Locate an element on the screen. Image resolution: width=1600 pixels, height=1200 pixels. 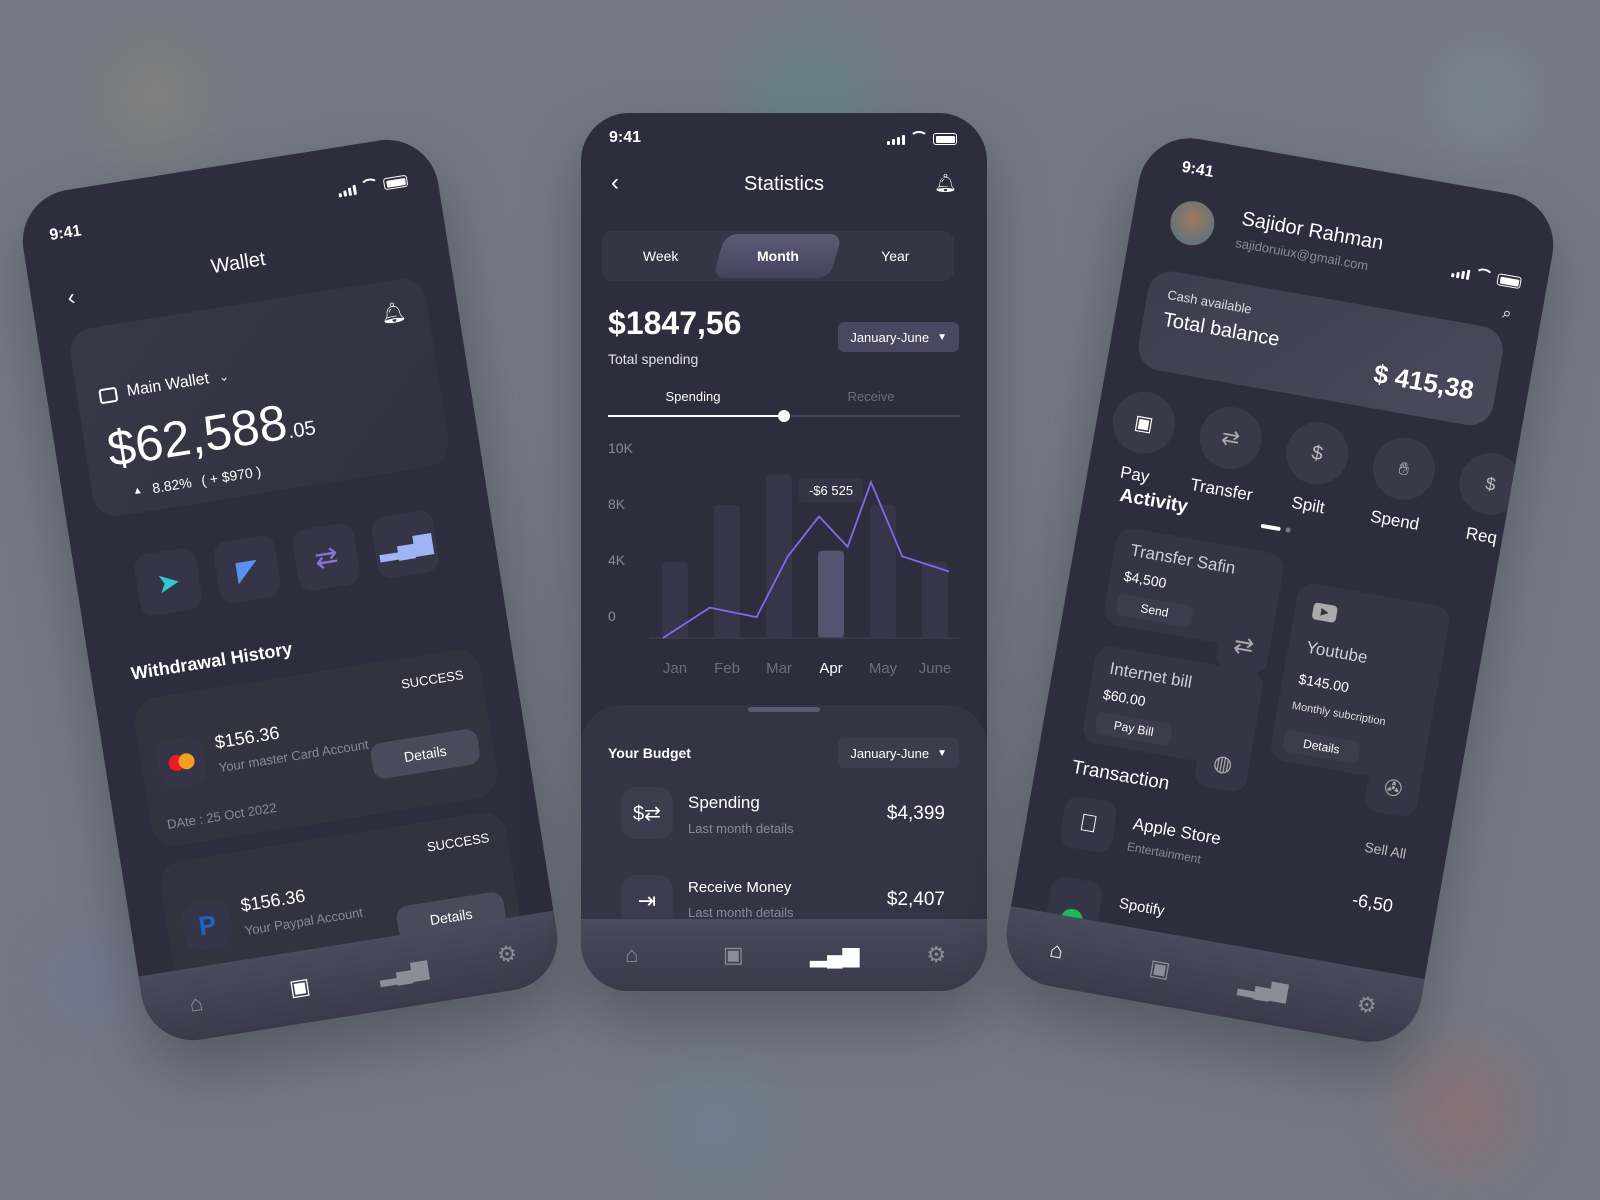
paper-plane-icon: ➤ is located at coordinates (168, 582).